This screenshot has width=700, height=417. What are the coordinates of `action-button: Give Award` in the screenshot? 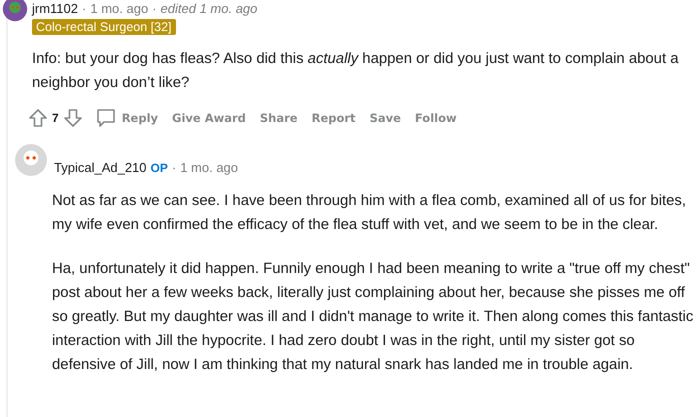 It's located at (209, 118).